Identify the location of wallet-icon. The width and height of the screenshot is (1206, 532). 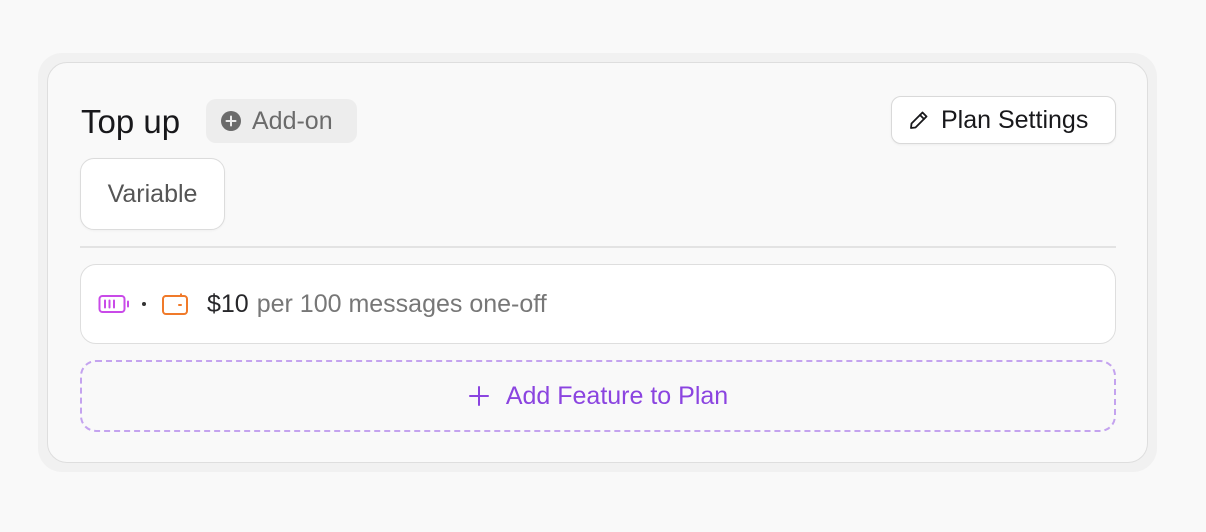
(175, 304).